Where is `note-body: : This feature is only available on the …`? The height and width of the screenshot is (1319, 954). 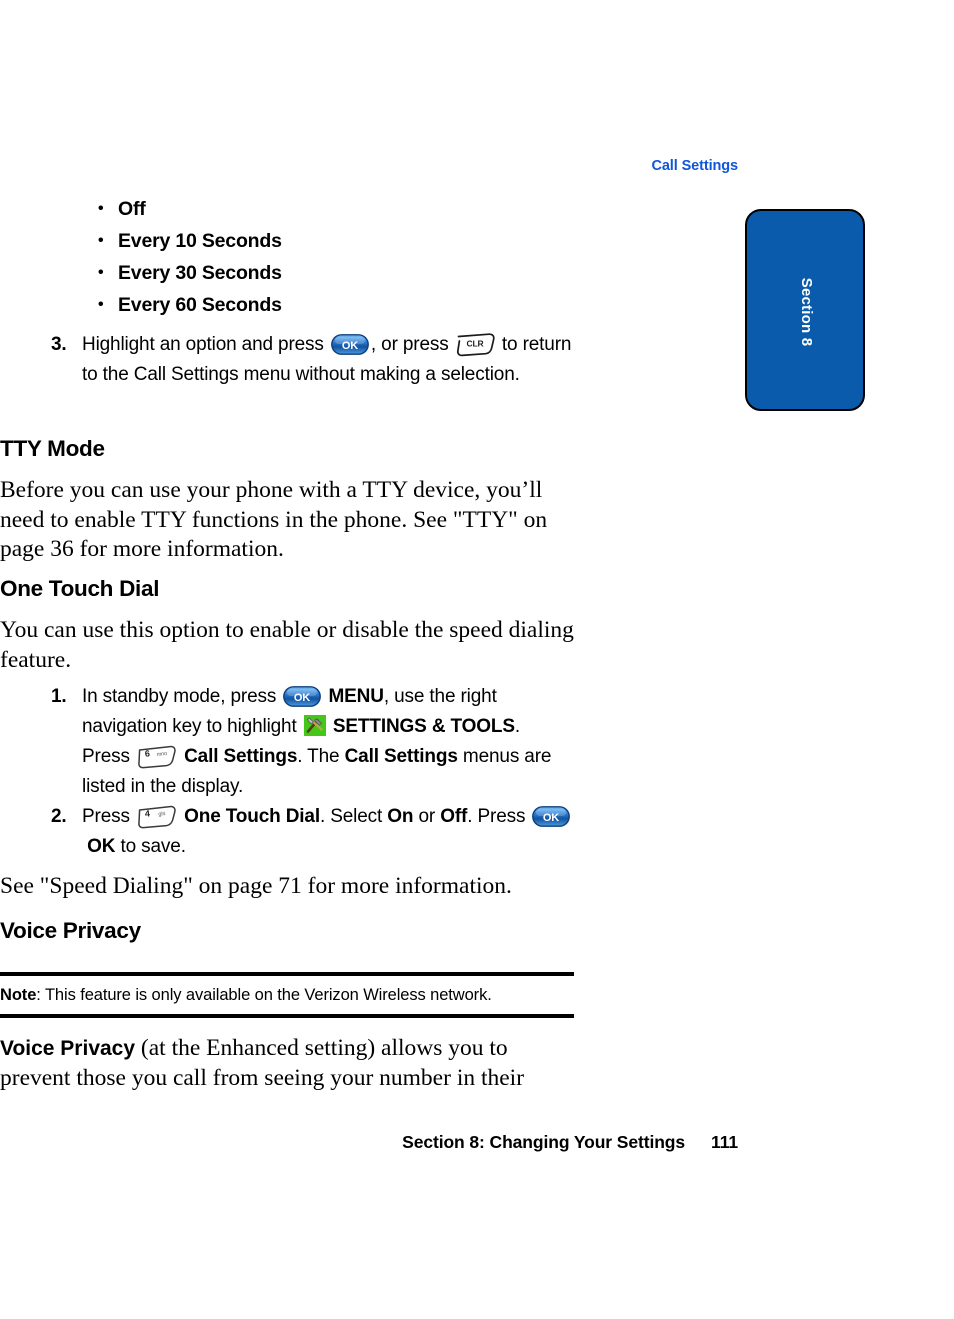 note-body: : This feature is only available on the … is located at coordinates (264, 995).